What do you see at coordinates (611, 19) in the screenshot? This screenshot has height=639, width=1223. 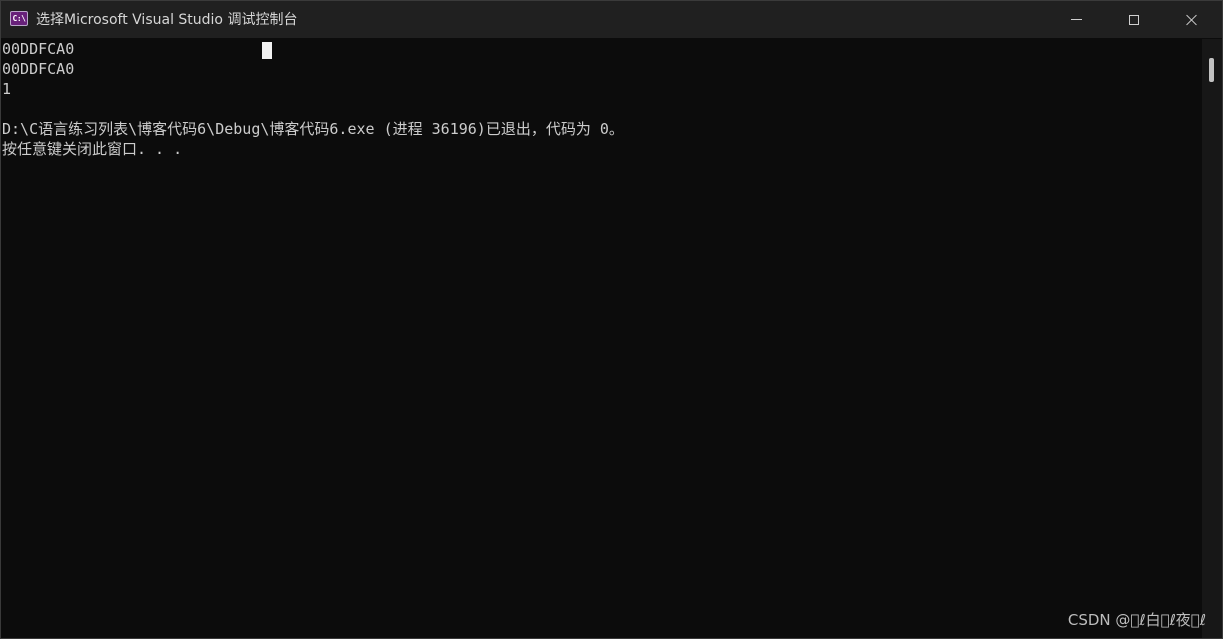 I see `title-bar: C:\ 选择Microsoft Visual Studio 调试控制台` at bounding box center [611, 19].